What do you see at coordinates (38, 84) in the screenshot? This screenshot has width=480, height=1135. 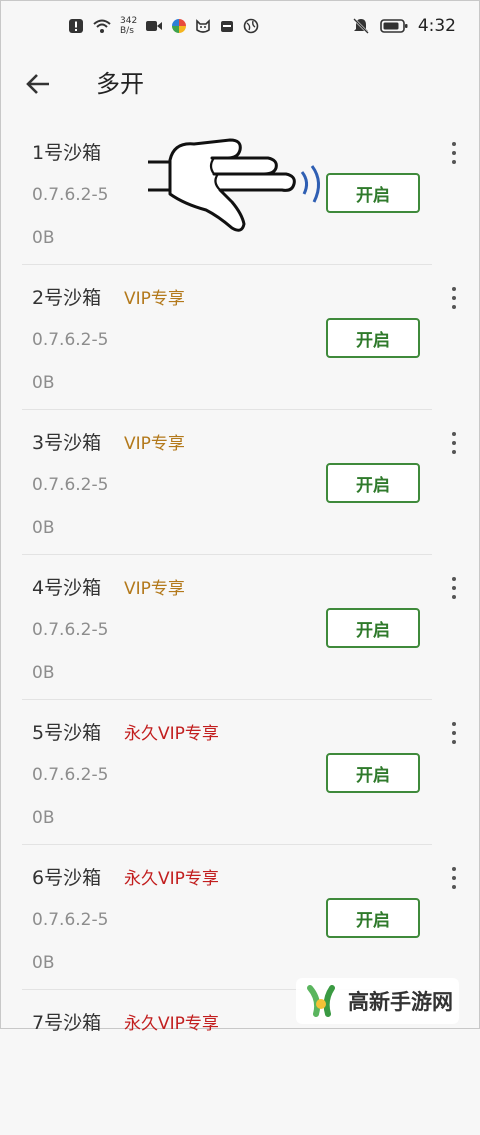 I see `back-arrow-icon` at bounding box center [38, 84].